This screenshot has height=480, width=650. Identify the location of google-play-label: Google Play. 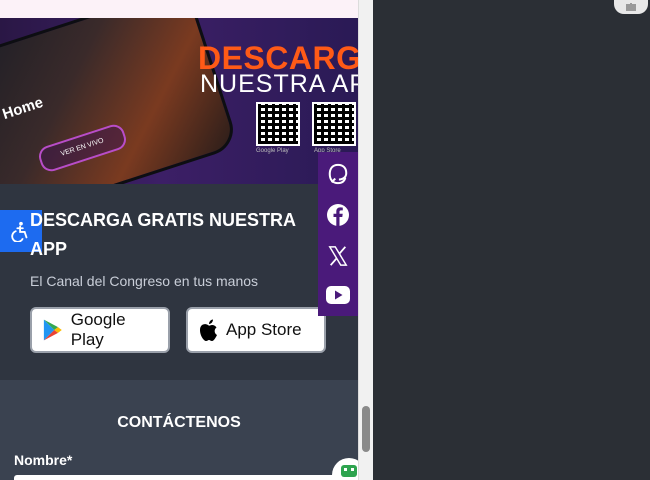
(98, 329).